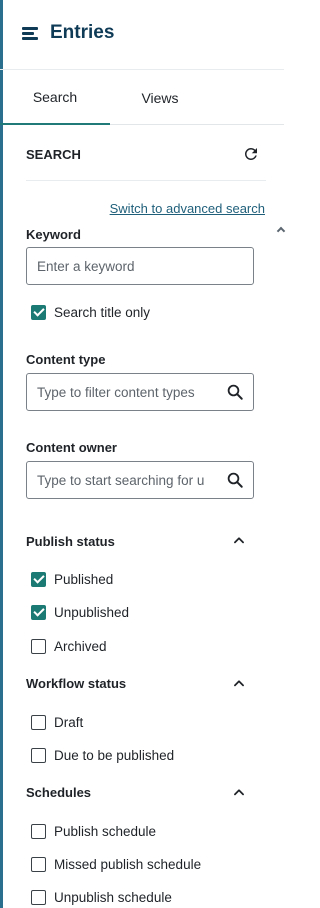  What do you see at coordinates (71, 447) in the screenshot?
I see `content-owner-label: Content owner` at bounding box center [71, 447].